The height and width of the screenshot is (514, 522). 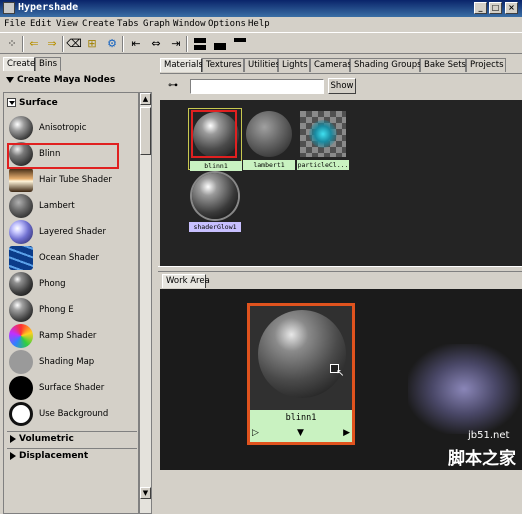 I want to click on tab-utilities: Utilities, so click(x=262, y=65).